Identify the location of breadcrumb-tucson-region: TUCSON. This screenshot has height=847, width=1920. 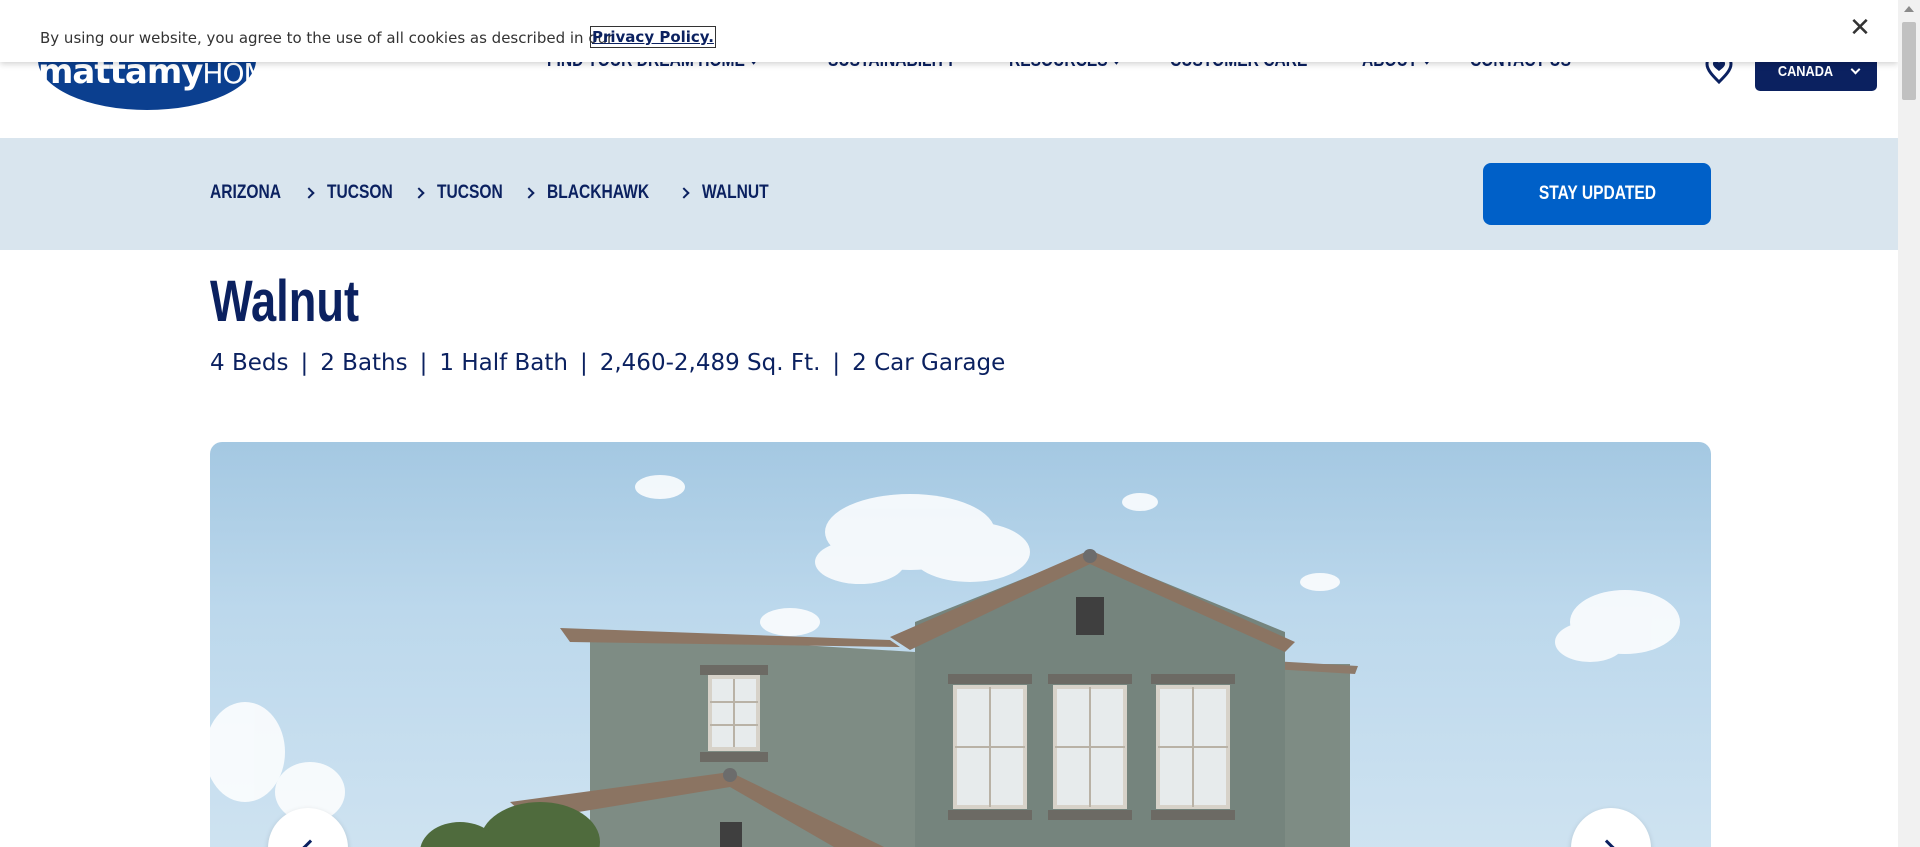
(360, 193).